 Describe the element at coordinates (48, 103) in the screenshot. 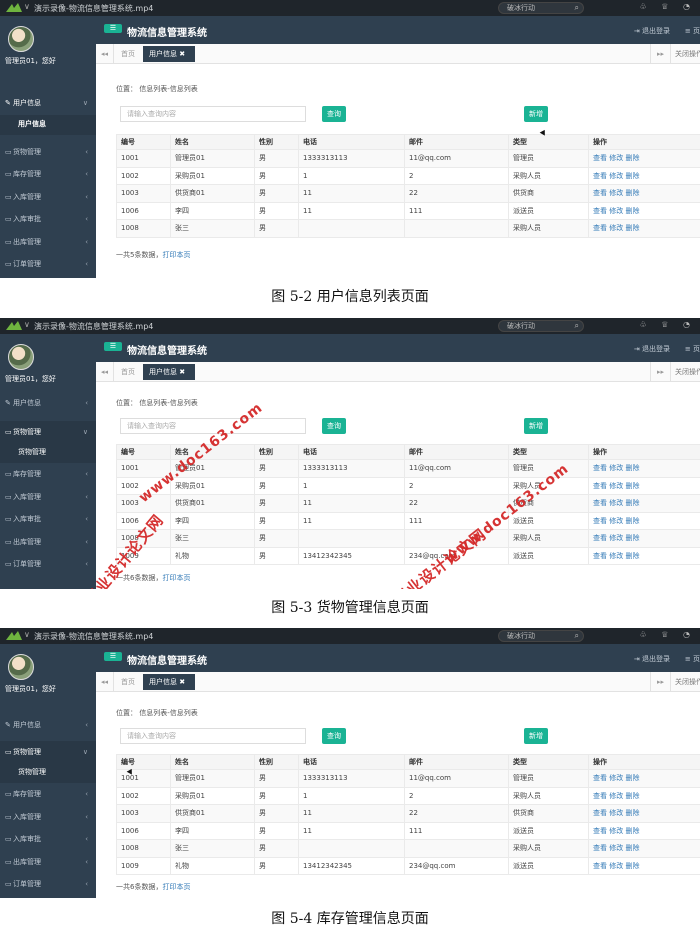

I see `sidebar-item-user-info: ✎ 用户信息 ∨` at that location.